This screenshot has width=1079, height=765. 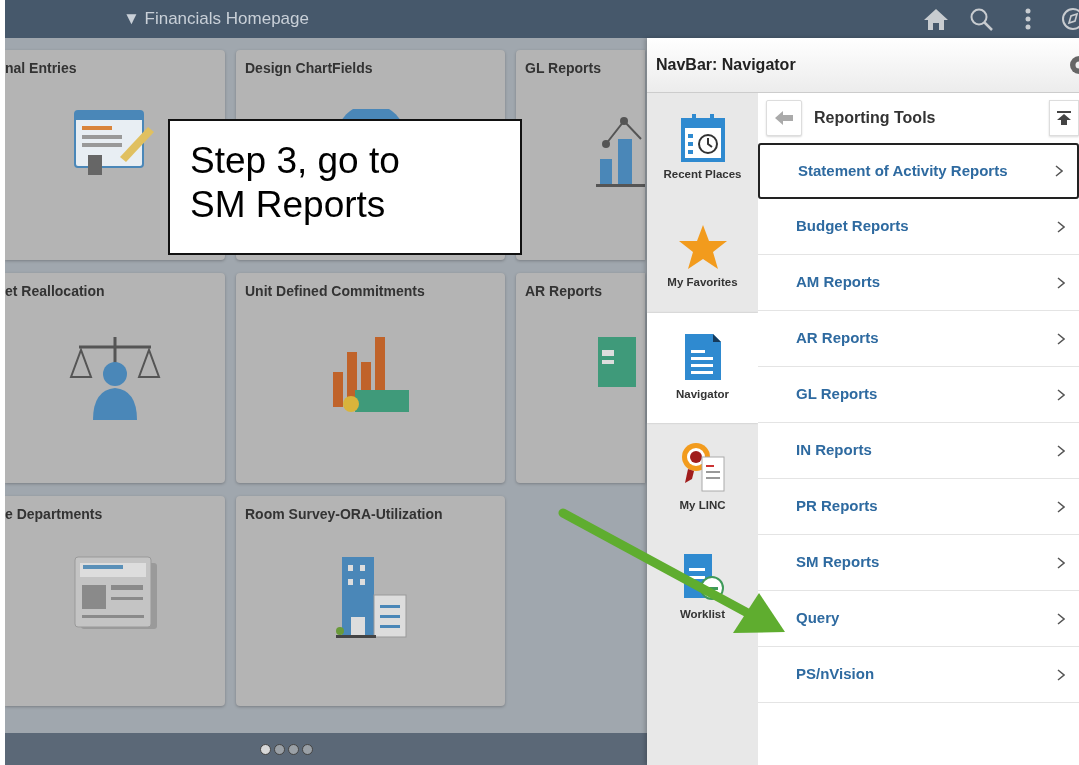 What do you see at coordinates (1070, 19) in the screenshot?
I see `compass-icon` at bounding box center [1070, 19].